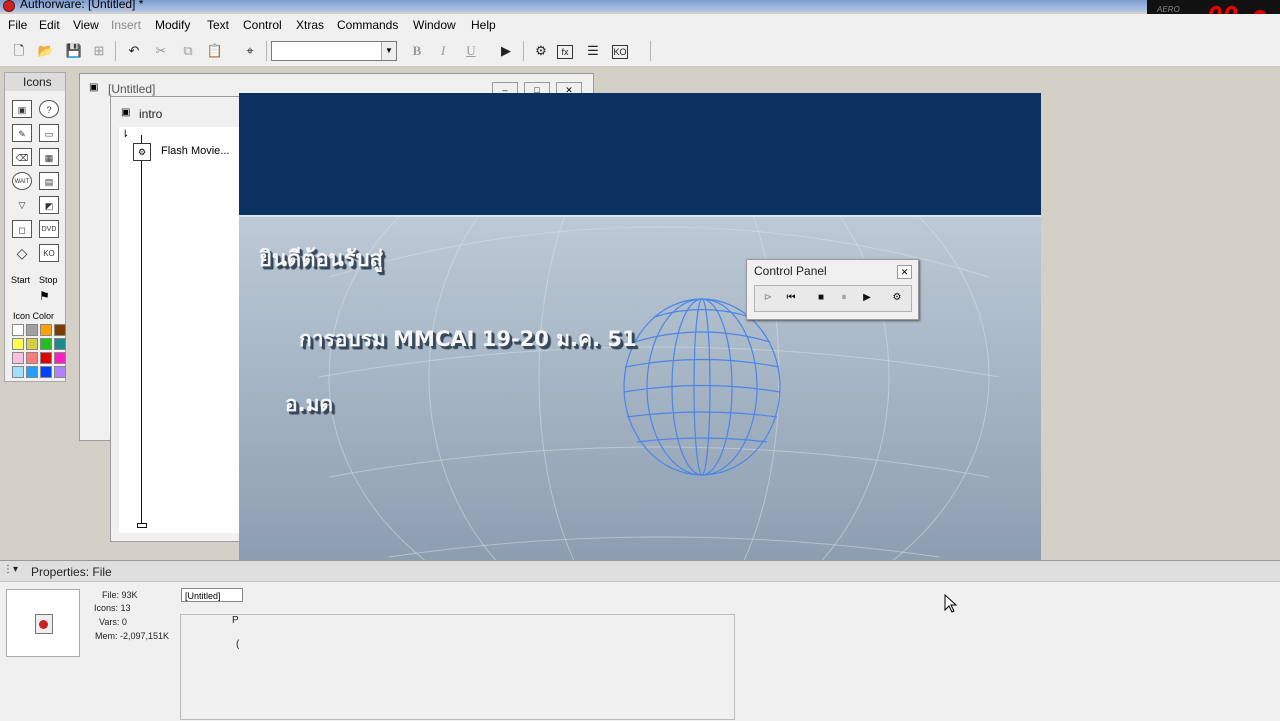 The image size is (1280, 721). I want to click on menu-view: View, so click(86, 25).